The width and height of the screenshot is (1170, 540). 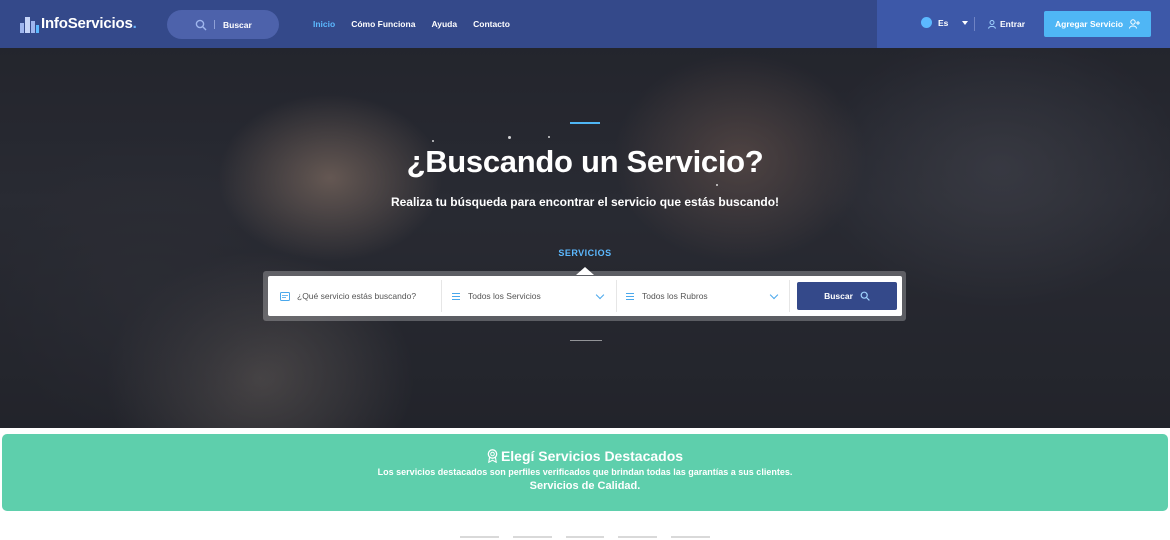 I want to click on search-submit-label: Buscar, so click(x=838, y=296).